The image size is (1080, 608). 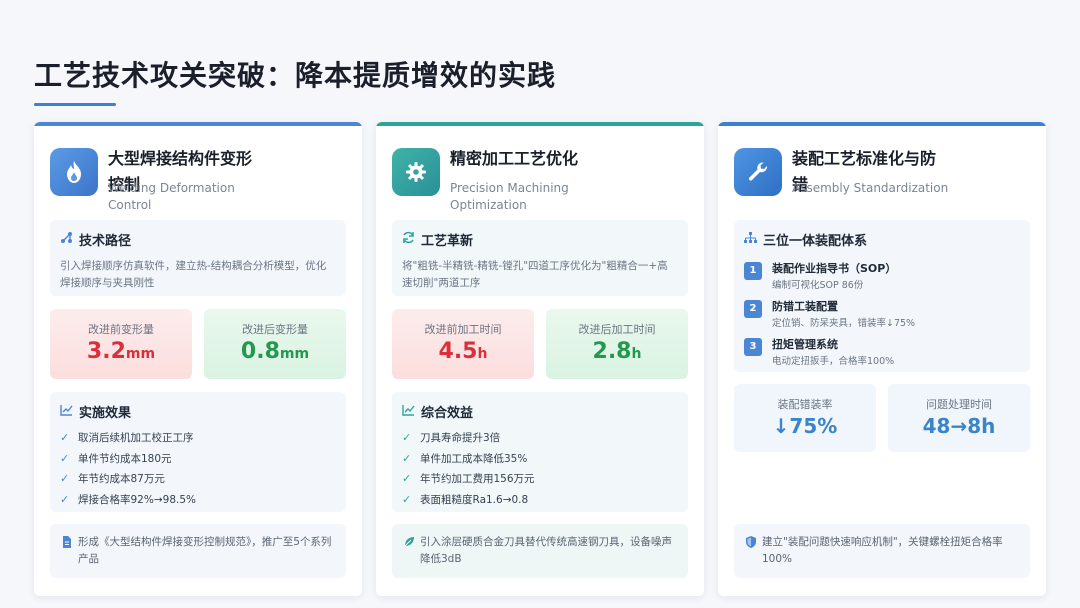 I want to click on list-item: ✓ 年节约加工费用156万元, so click(x=540, y=479).